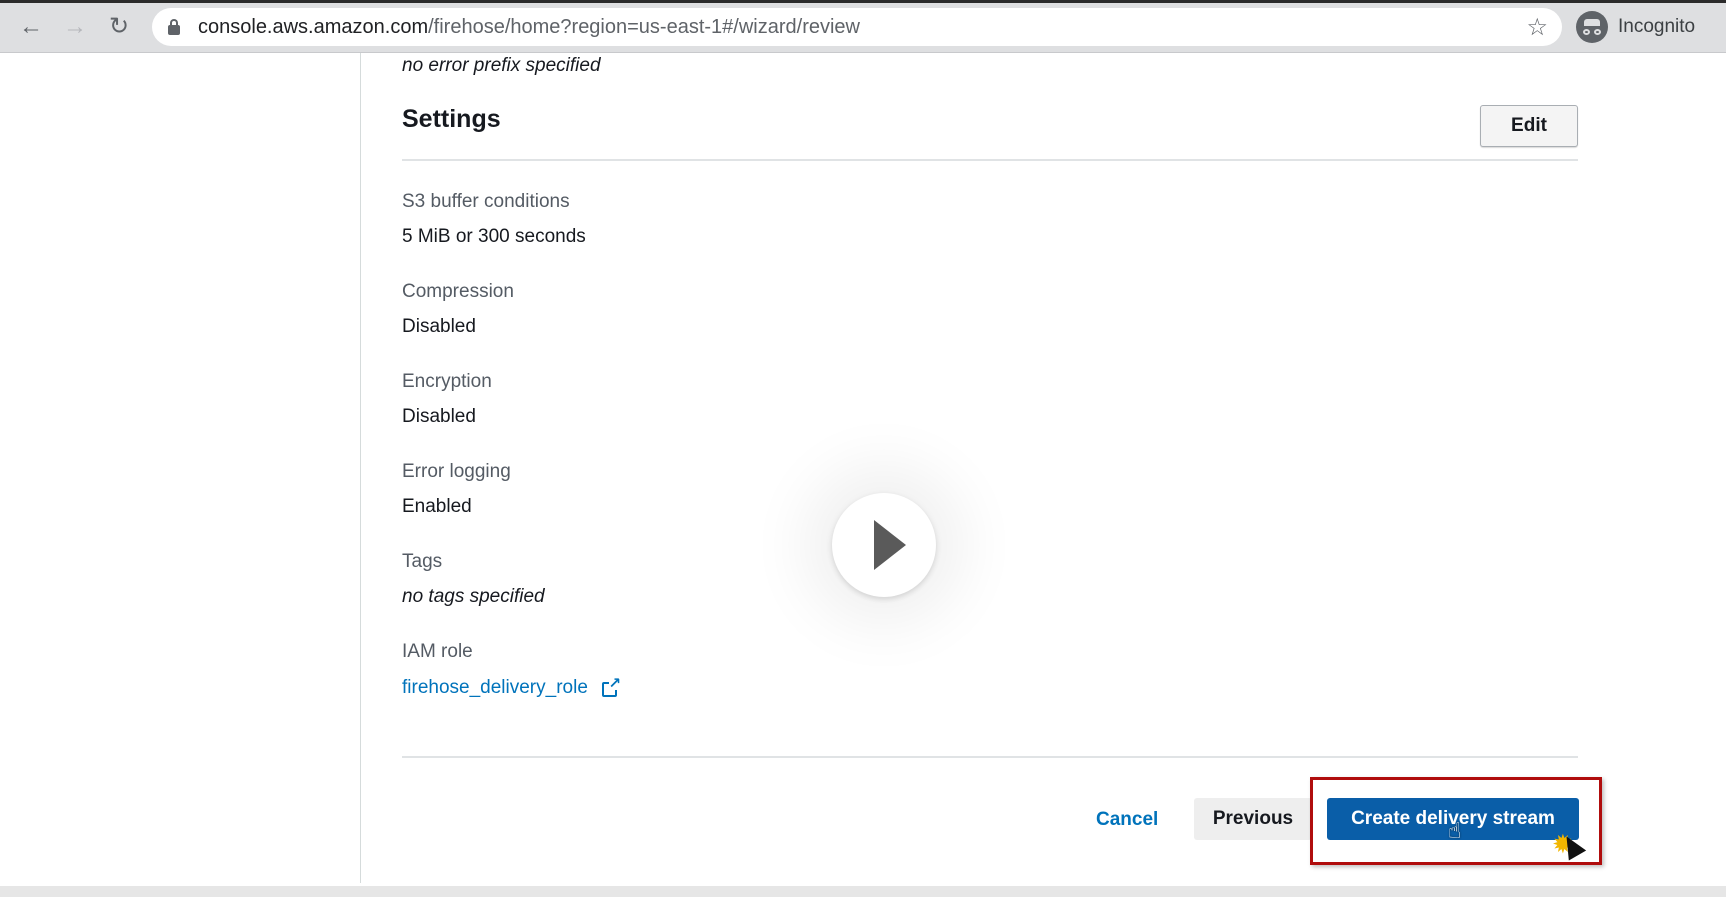 This screenshot has width=1726, height=897. Describe the element at coordinates (752, 489) in the screenshot. I see `field-error-logging: Error logging Enabled` at that location.